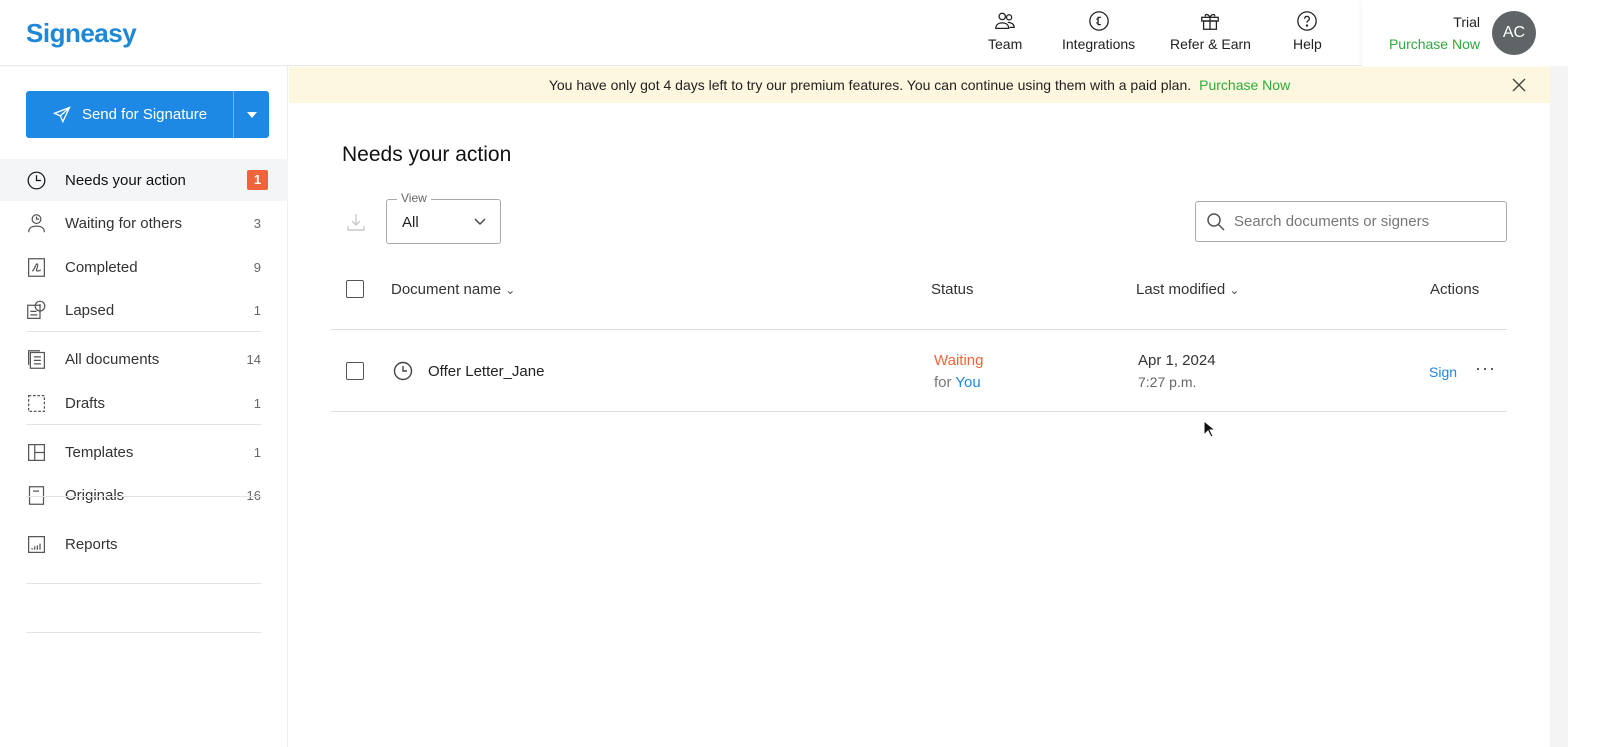 The width and height of the screenshot is (1600, 747). I want to click on sidebar-item-reports: Reports, so click(144, 544).